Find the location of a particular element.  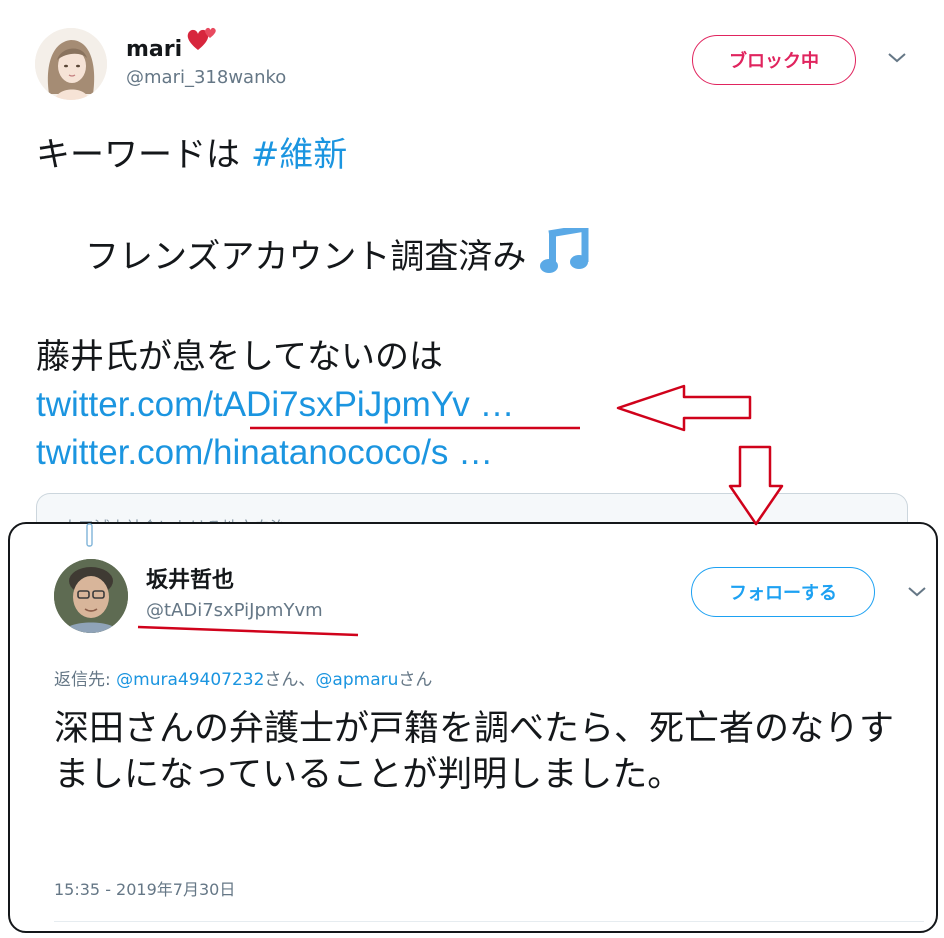

mention-link: @mura49407232 is located at coordinates (190, 680).